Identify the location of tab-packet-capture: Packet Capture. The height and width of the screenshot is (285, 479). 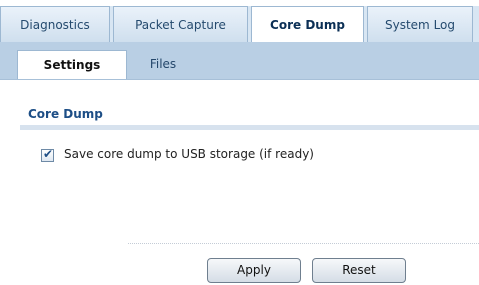
(180, 24).